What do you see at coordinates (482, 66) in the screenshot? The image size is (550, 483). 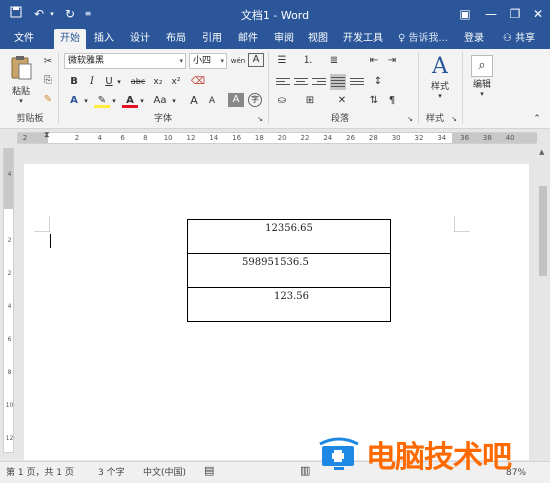 I see `search-icon: ⌕` at bounding box center [482, 66].